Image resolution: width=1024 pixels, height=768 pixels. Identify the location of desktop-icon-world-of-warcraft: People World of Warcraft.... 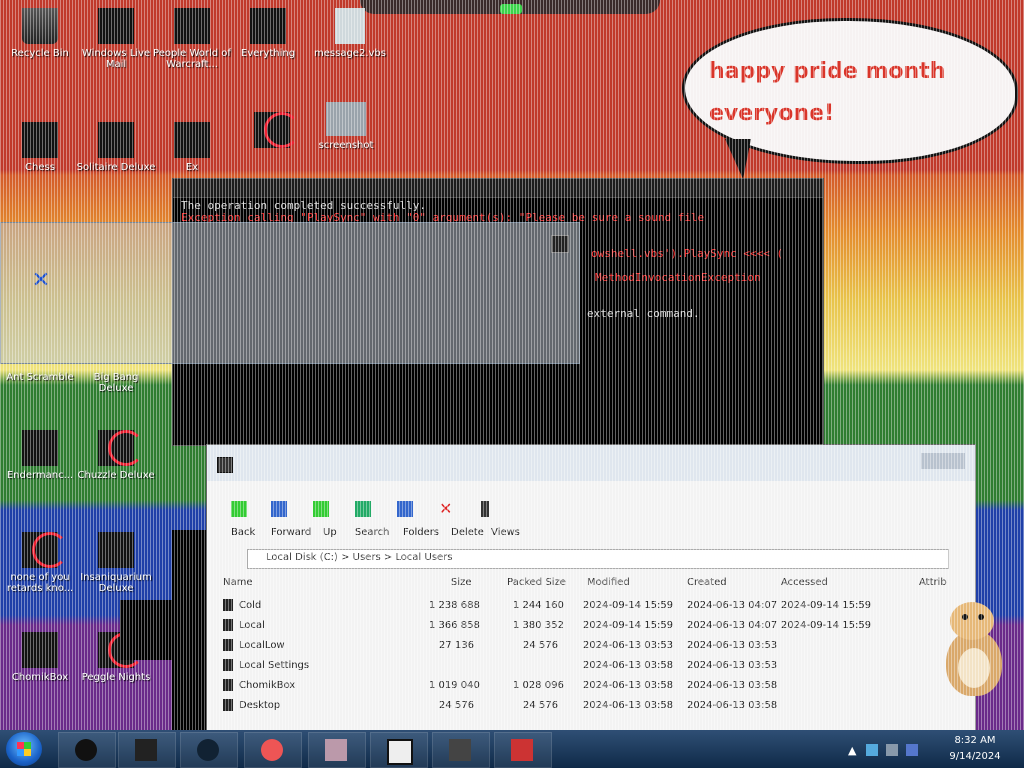
(192, 39).